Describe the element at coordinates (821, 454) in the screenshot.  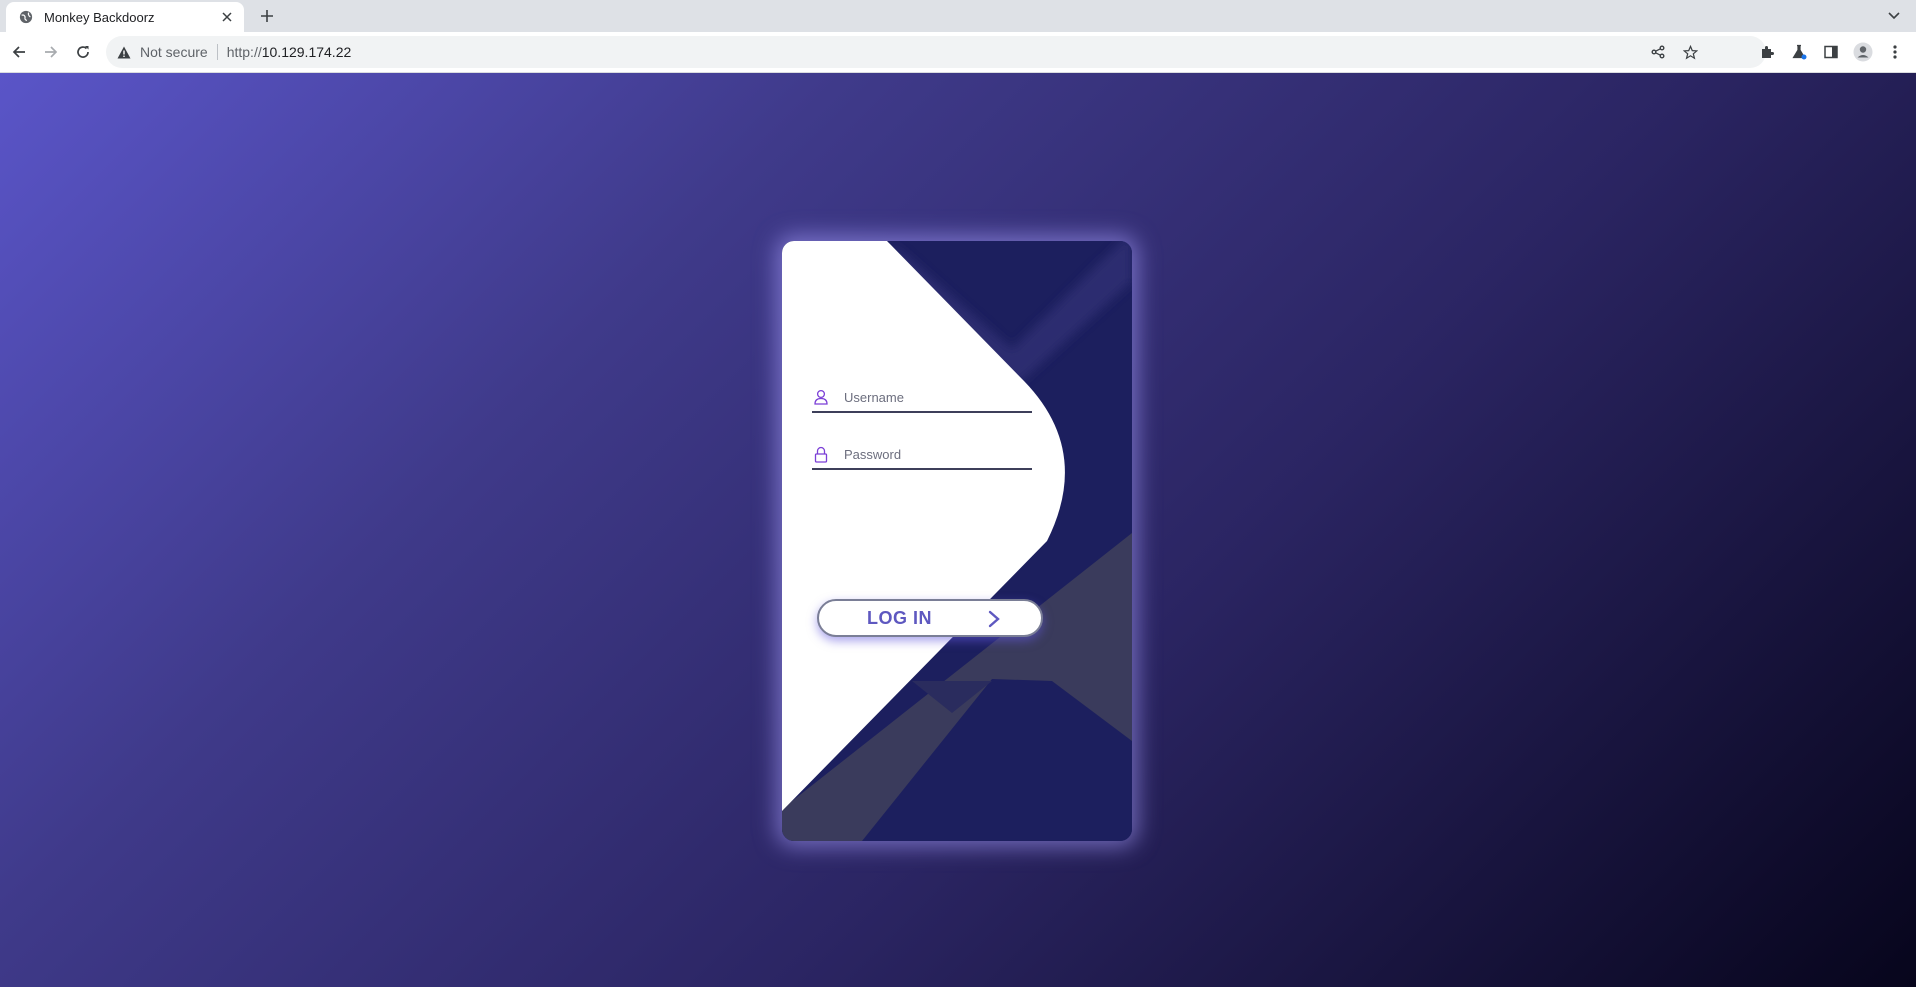
I see `lock-icon` at that location.